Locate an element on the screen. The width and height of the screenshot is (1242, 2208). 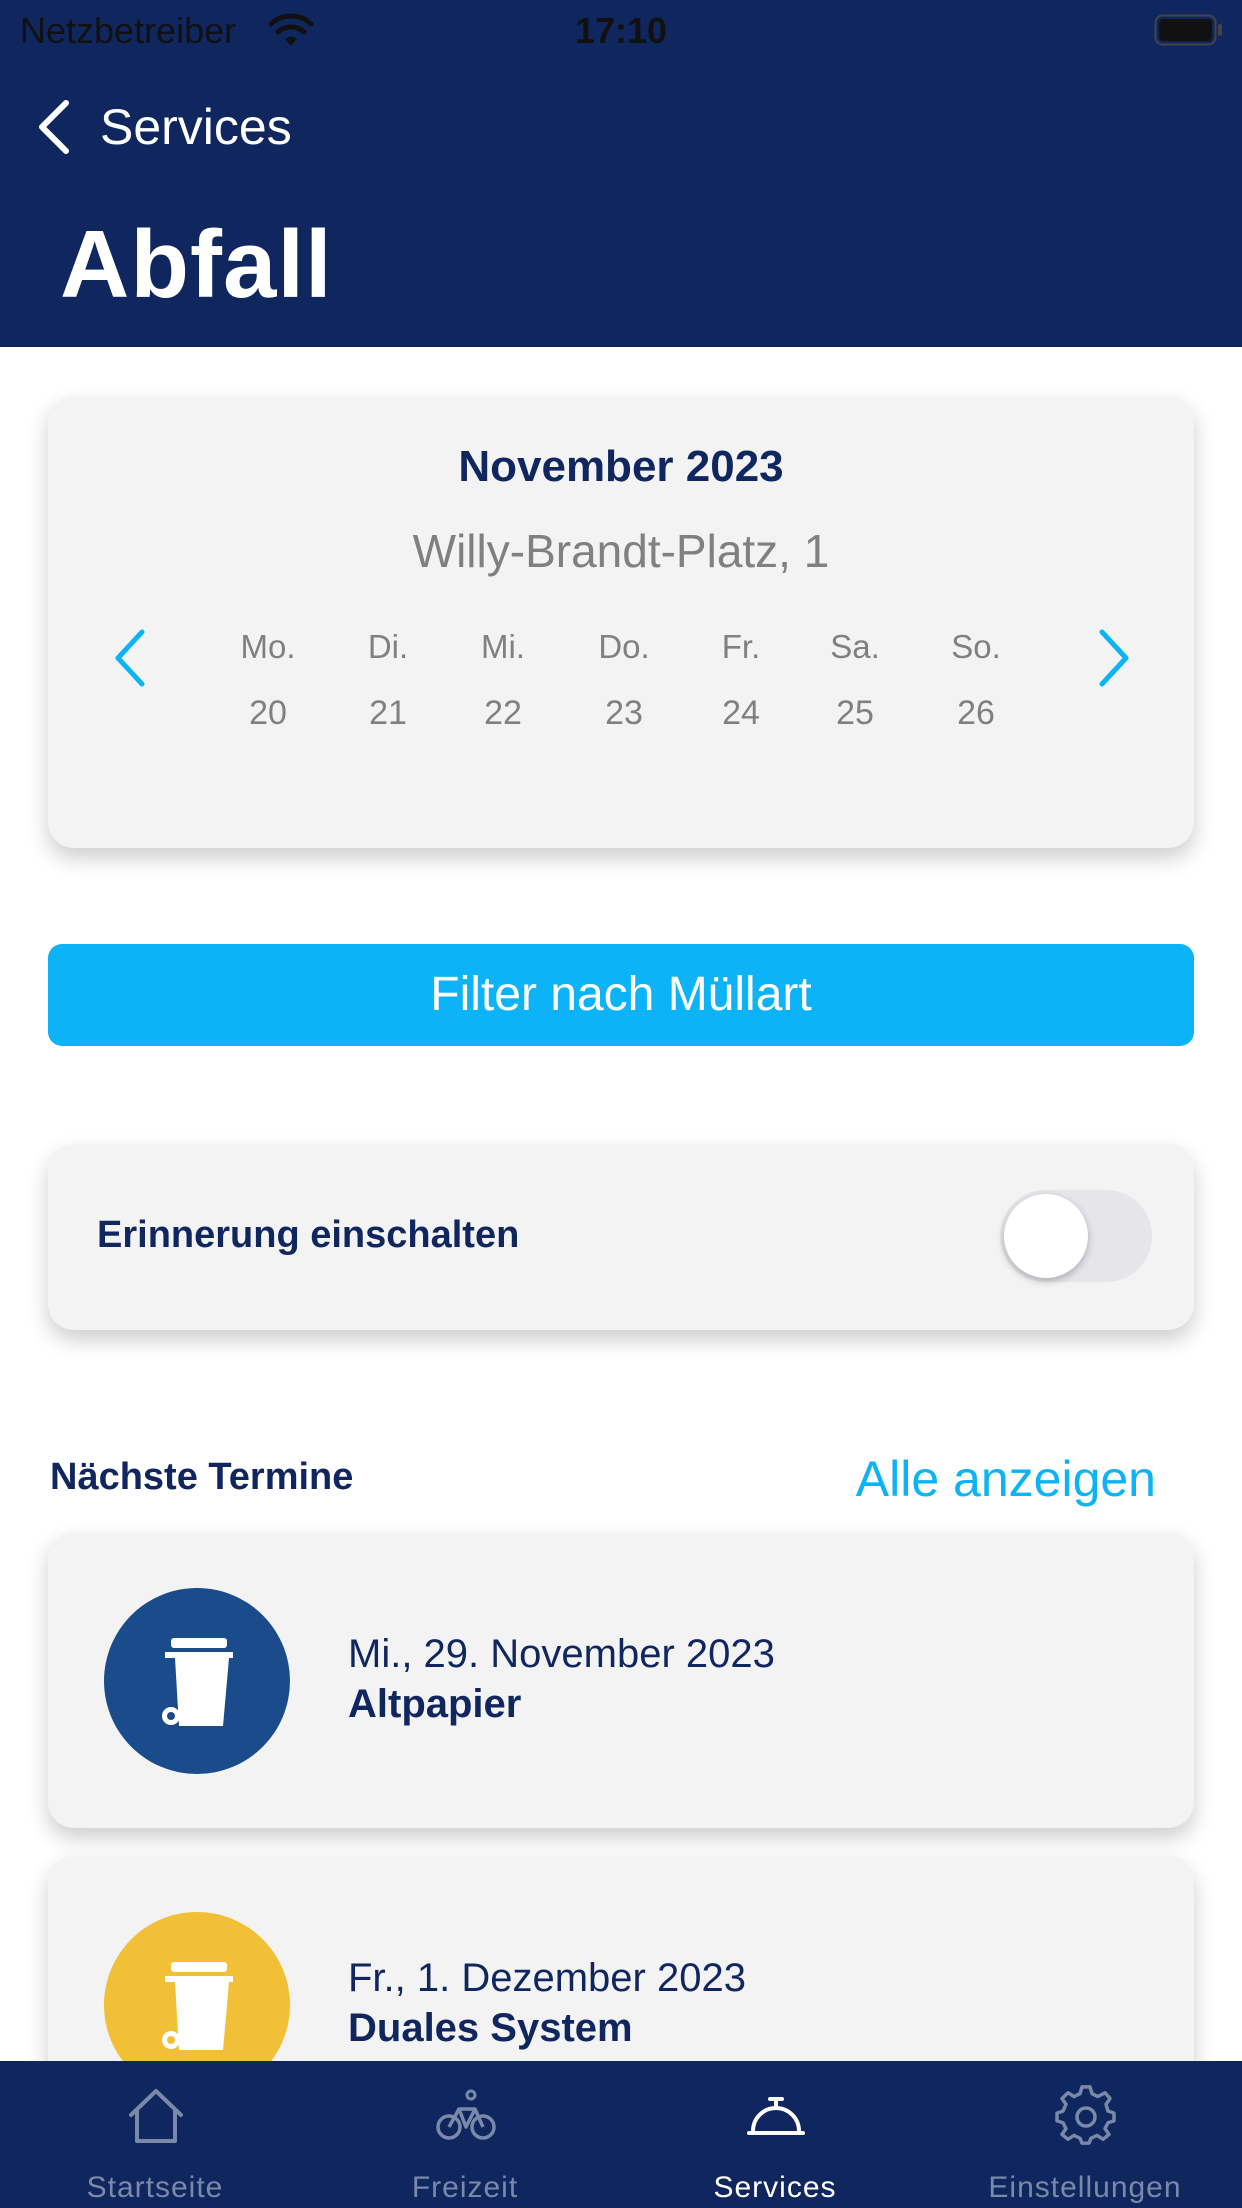
calendar-day-mo: Mo. 20 is located at coordinates (268, 680).